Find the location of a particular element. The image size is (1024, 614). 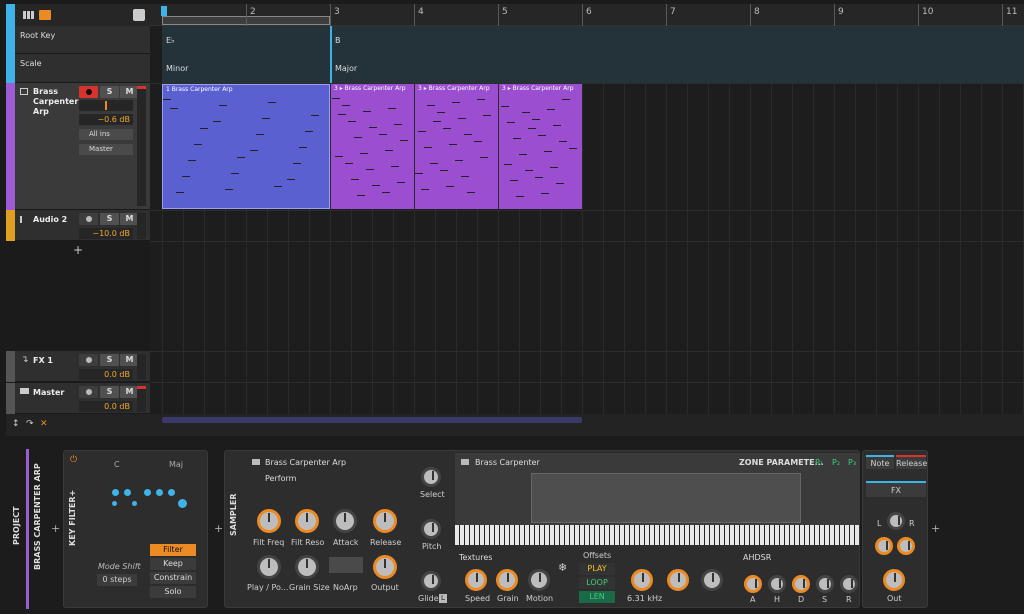

track-name: FX 1 is located at coordinates (43, 360).